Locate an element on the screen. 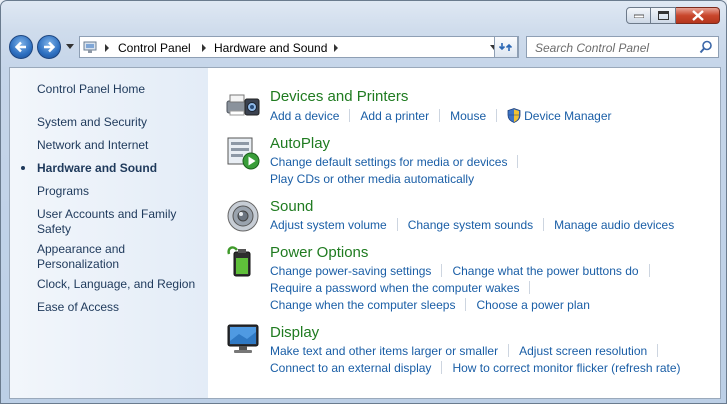 The width and height of the screenshot is (727, 404). sound-icon is located at coordinates (243, 216).